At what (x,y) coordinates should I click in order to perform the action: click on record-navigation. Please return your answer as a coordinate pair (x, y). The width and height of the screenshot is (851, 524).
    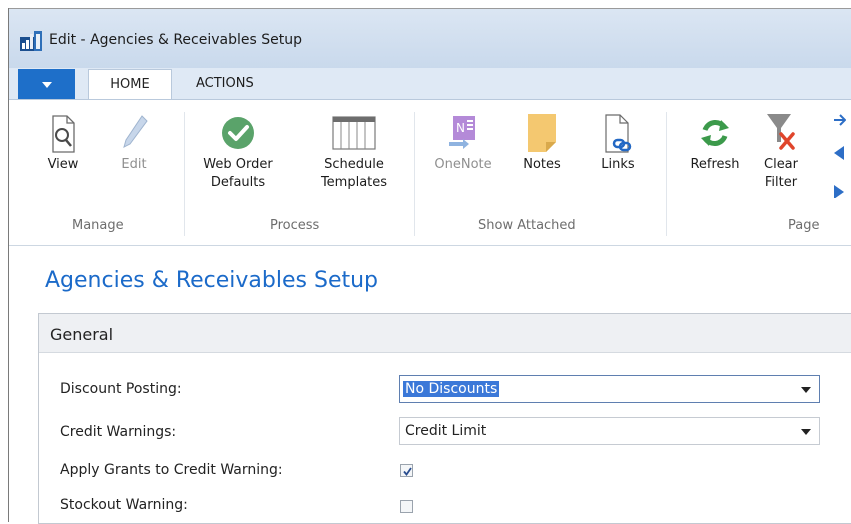
    Looking at the image, I should click on (836, 155).